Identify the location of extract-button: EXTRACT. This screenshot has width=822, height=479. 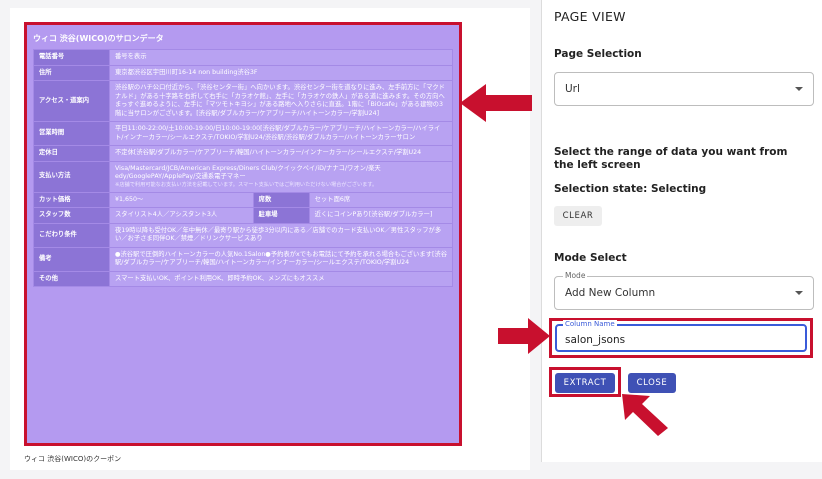
(585, 383).